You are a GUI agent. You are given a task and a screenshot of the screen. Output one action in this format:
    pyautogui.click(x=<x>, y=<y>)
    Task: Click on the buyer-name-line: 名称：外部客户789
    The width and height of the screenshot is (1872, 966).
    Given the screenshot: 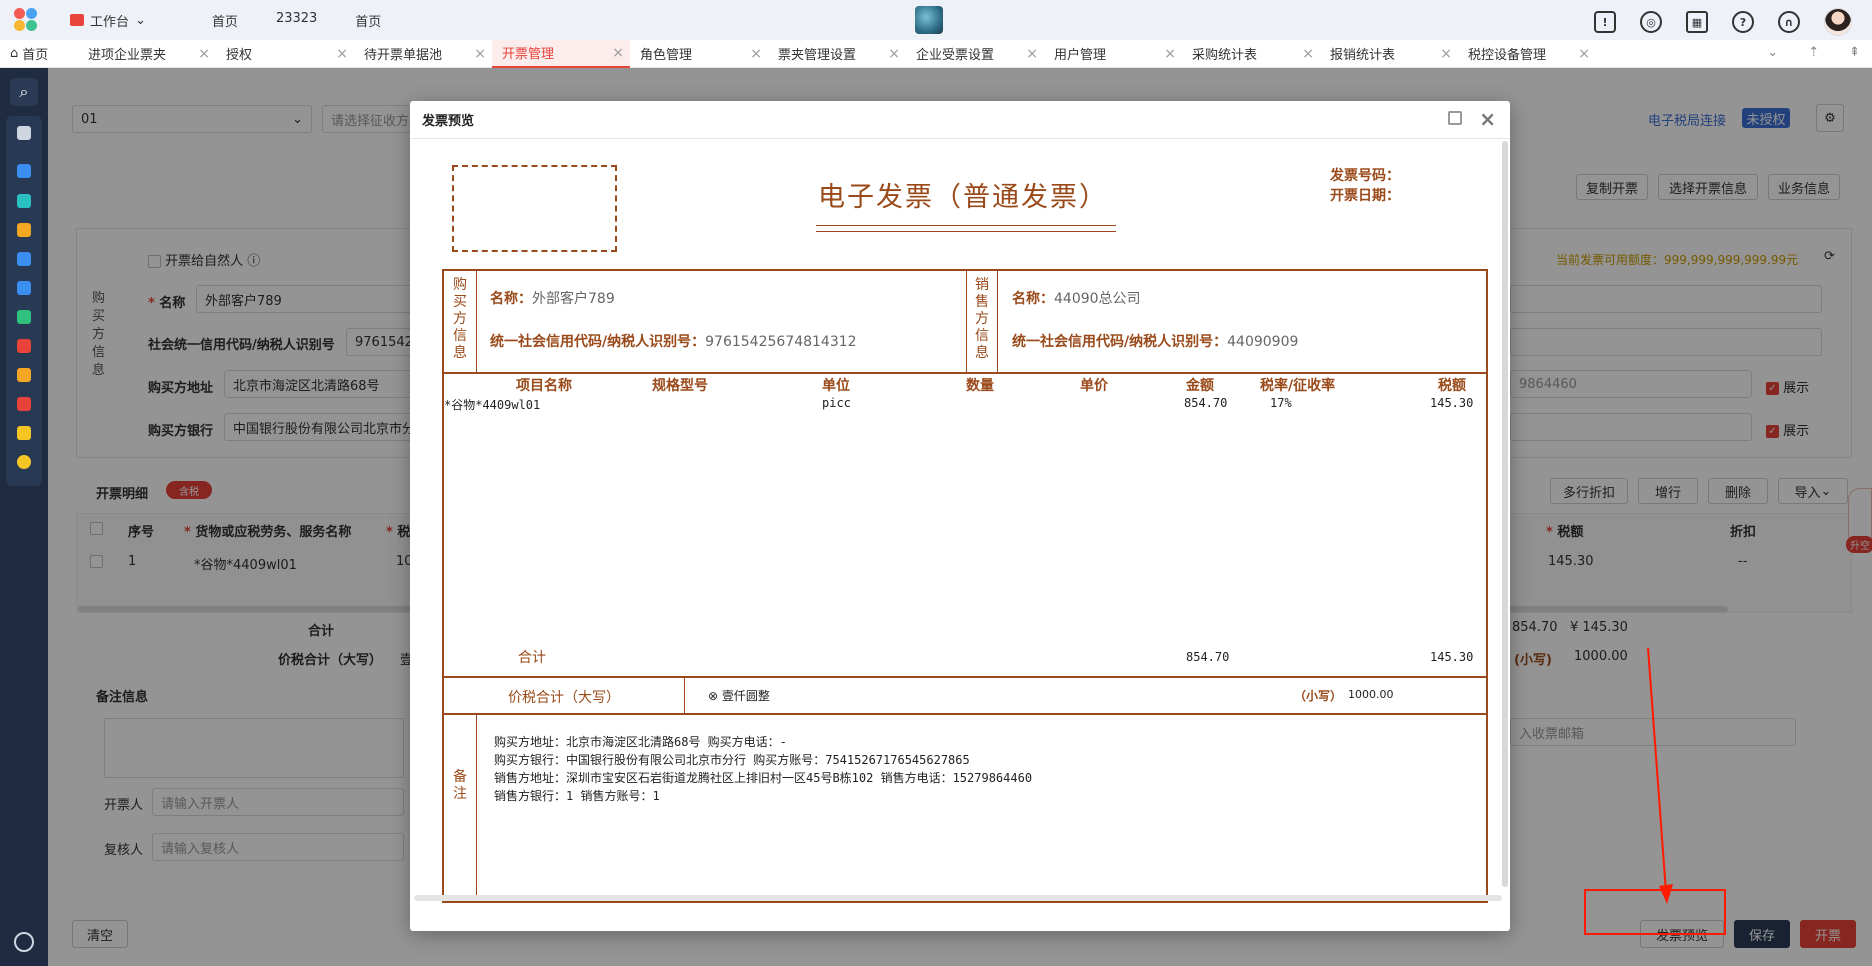 What is the action you would take?
    pyautogui.click(x=552, y=299)
    